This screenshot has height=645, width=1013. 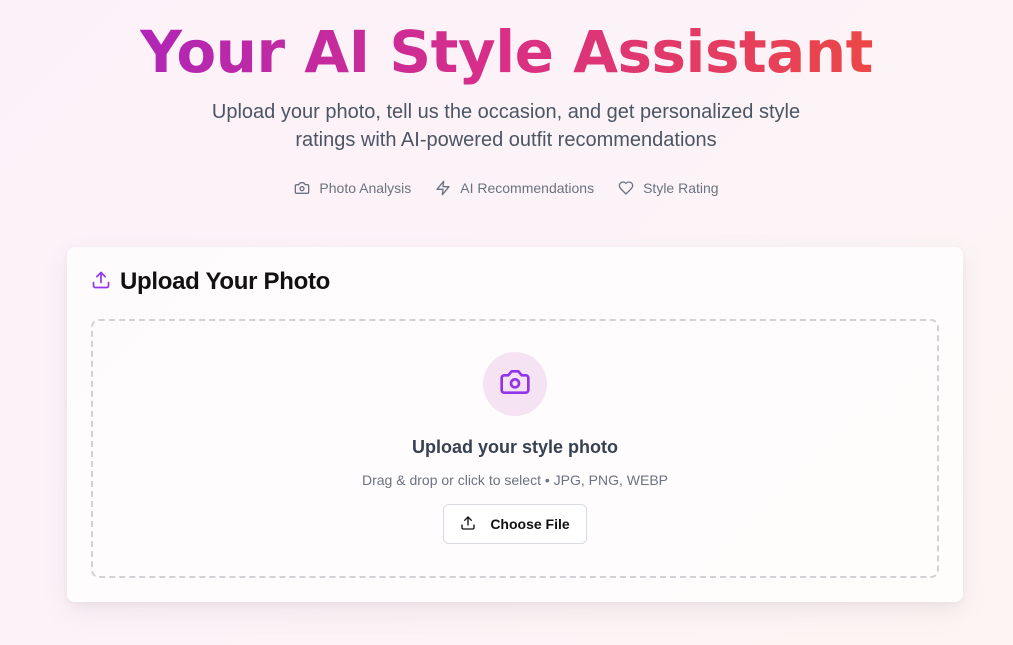 What do you see at coordinates (681, 188) in the screenshot?
I see `feature-label: Style Rating` at bounding box center [681, 188].